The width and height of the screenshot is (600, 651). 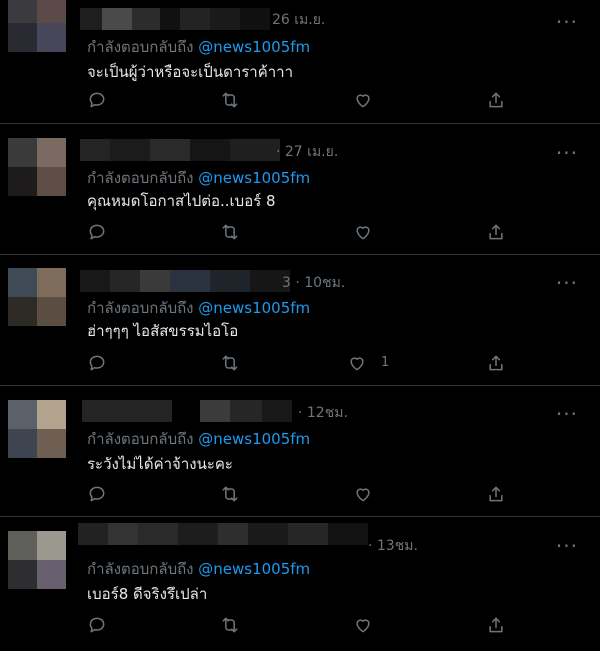 I want to click on tweet-text: เบอร์8 ดีจริงรึเปล่า, so click(x=147, y=594).